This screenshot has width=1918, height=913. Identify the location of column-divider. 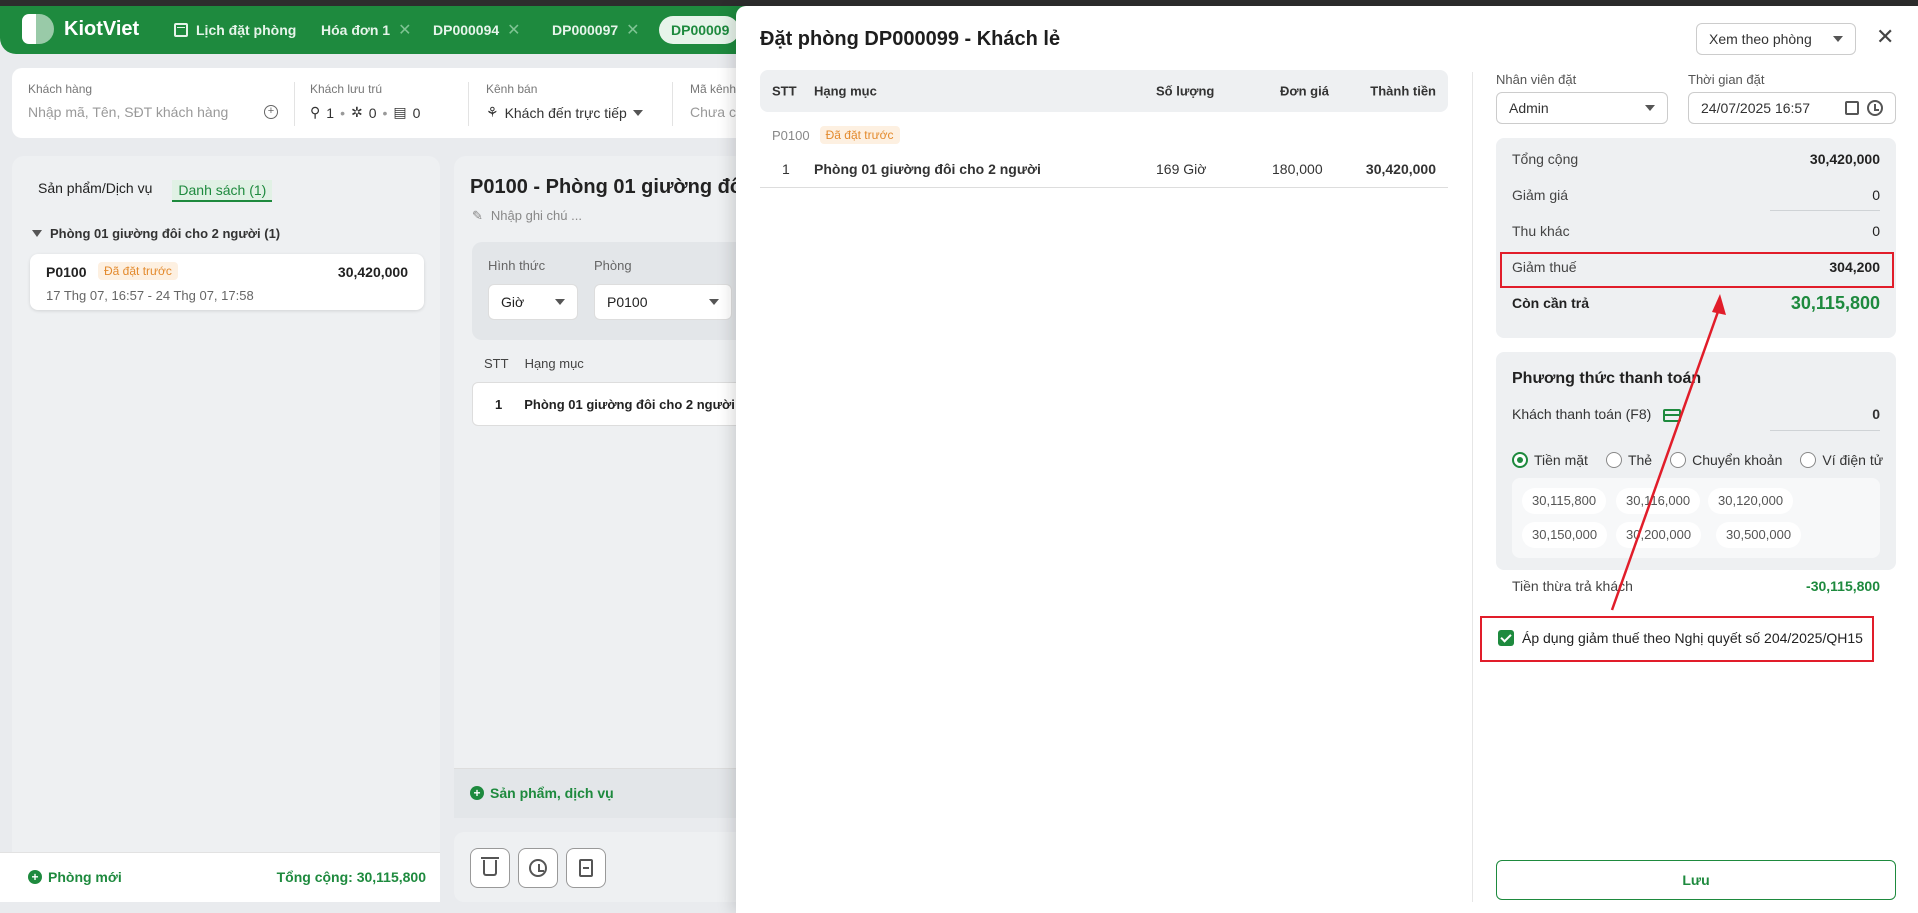
(1472, 487).